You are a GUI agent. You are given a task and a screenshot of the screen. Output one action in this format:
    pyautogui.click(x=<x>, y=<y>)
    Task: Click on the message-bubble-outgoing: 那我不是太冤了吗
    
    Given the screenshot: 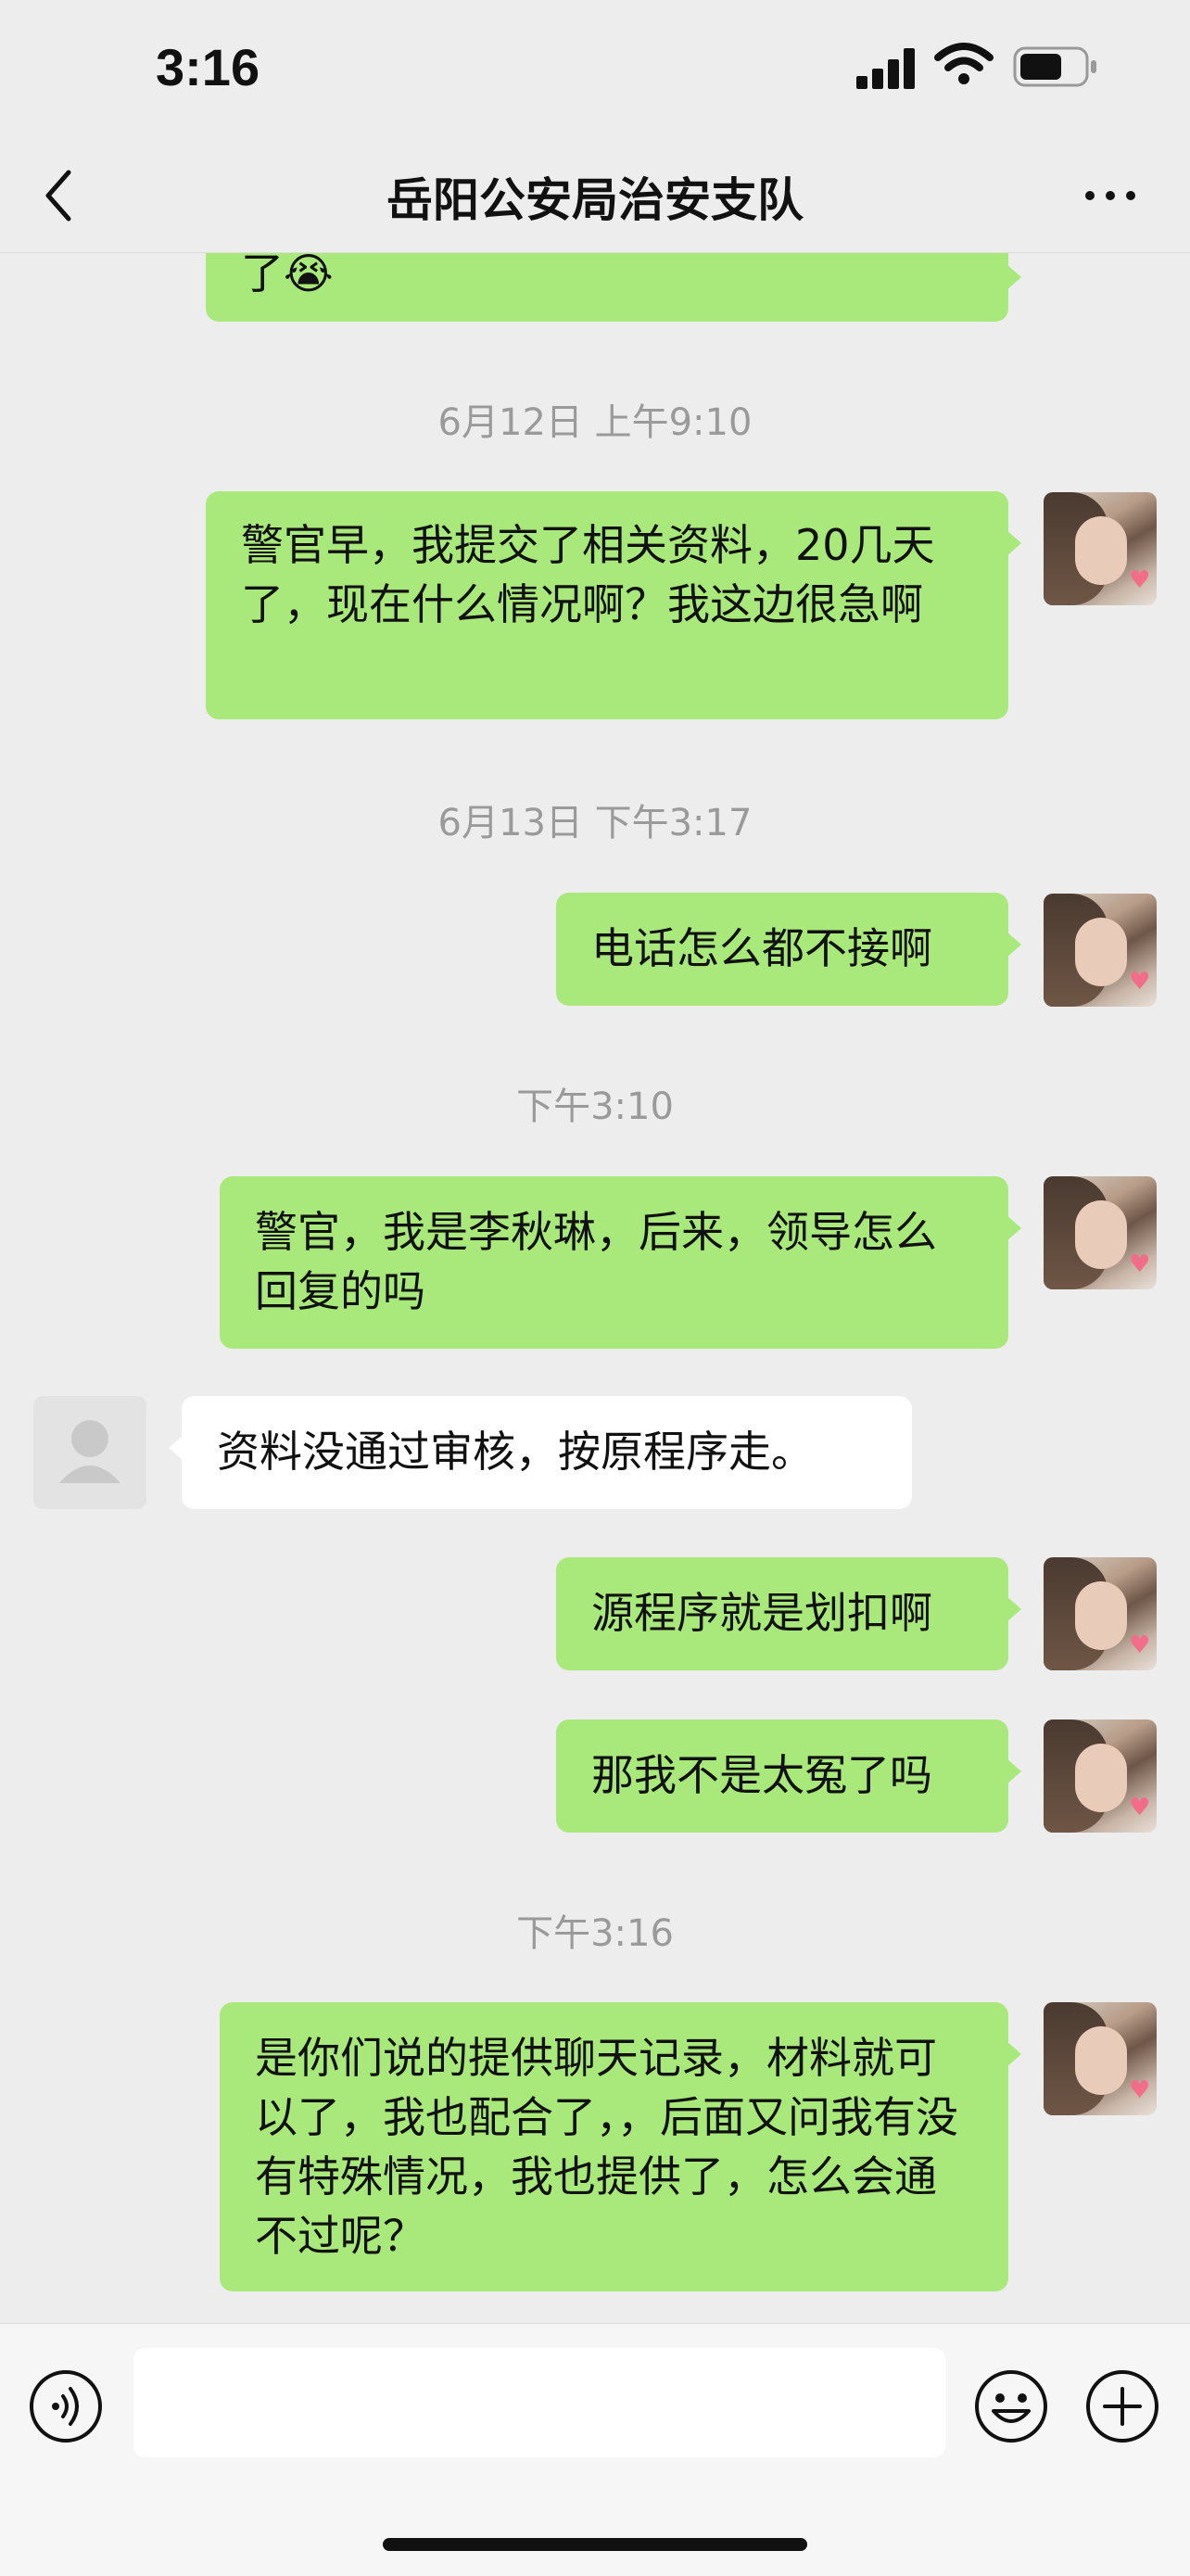 What is the action you would take?
    pyautogui.click(x=788, y=1776)
    